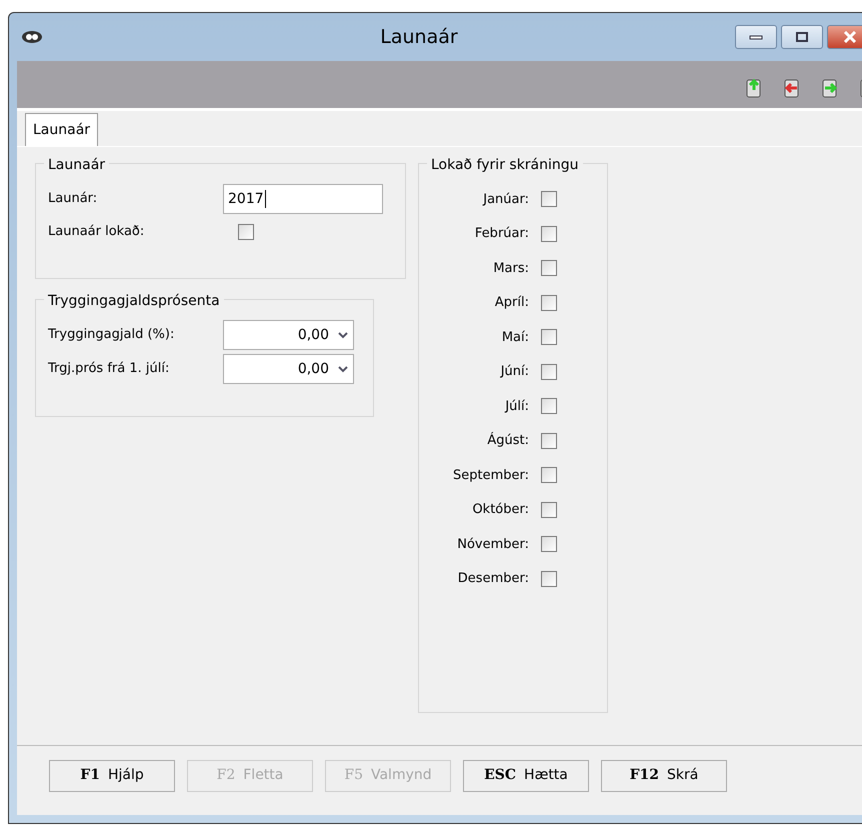  I want to click on month-label: Janúar:, so click(506, 199).